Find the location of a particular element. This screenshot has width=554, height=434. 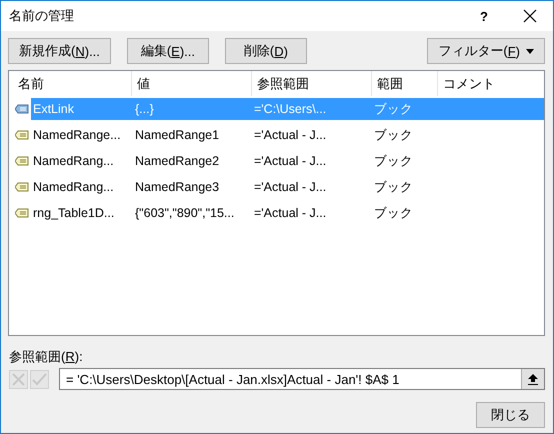

list-row: NamedRang... NamedRange2 ='Actual - J... ブック is located at coordinates (287, 161).